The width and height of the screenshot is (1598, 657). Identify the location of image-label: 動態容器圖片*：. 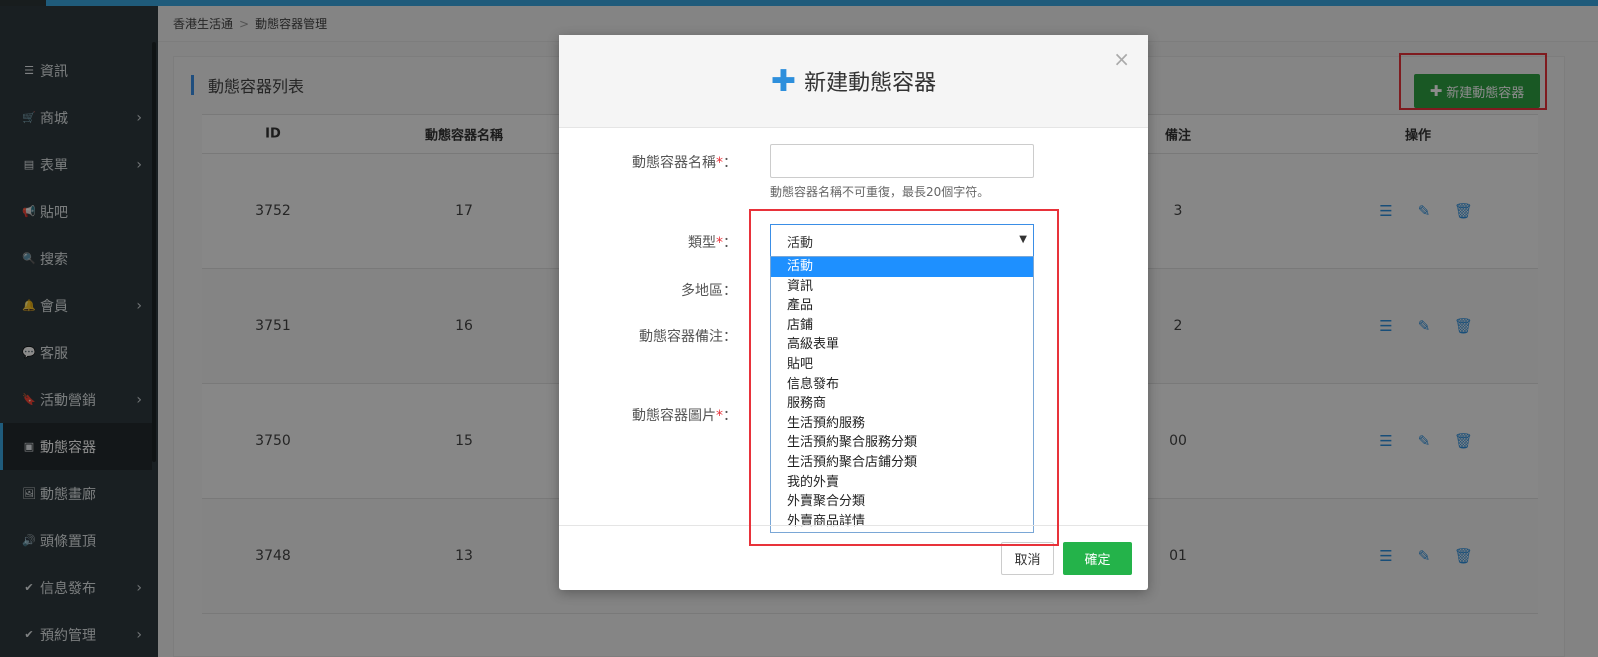
(684, 415).